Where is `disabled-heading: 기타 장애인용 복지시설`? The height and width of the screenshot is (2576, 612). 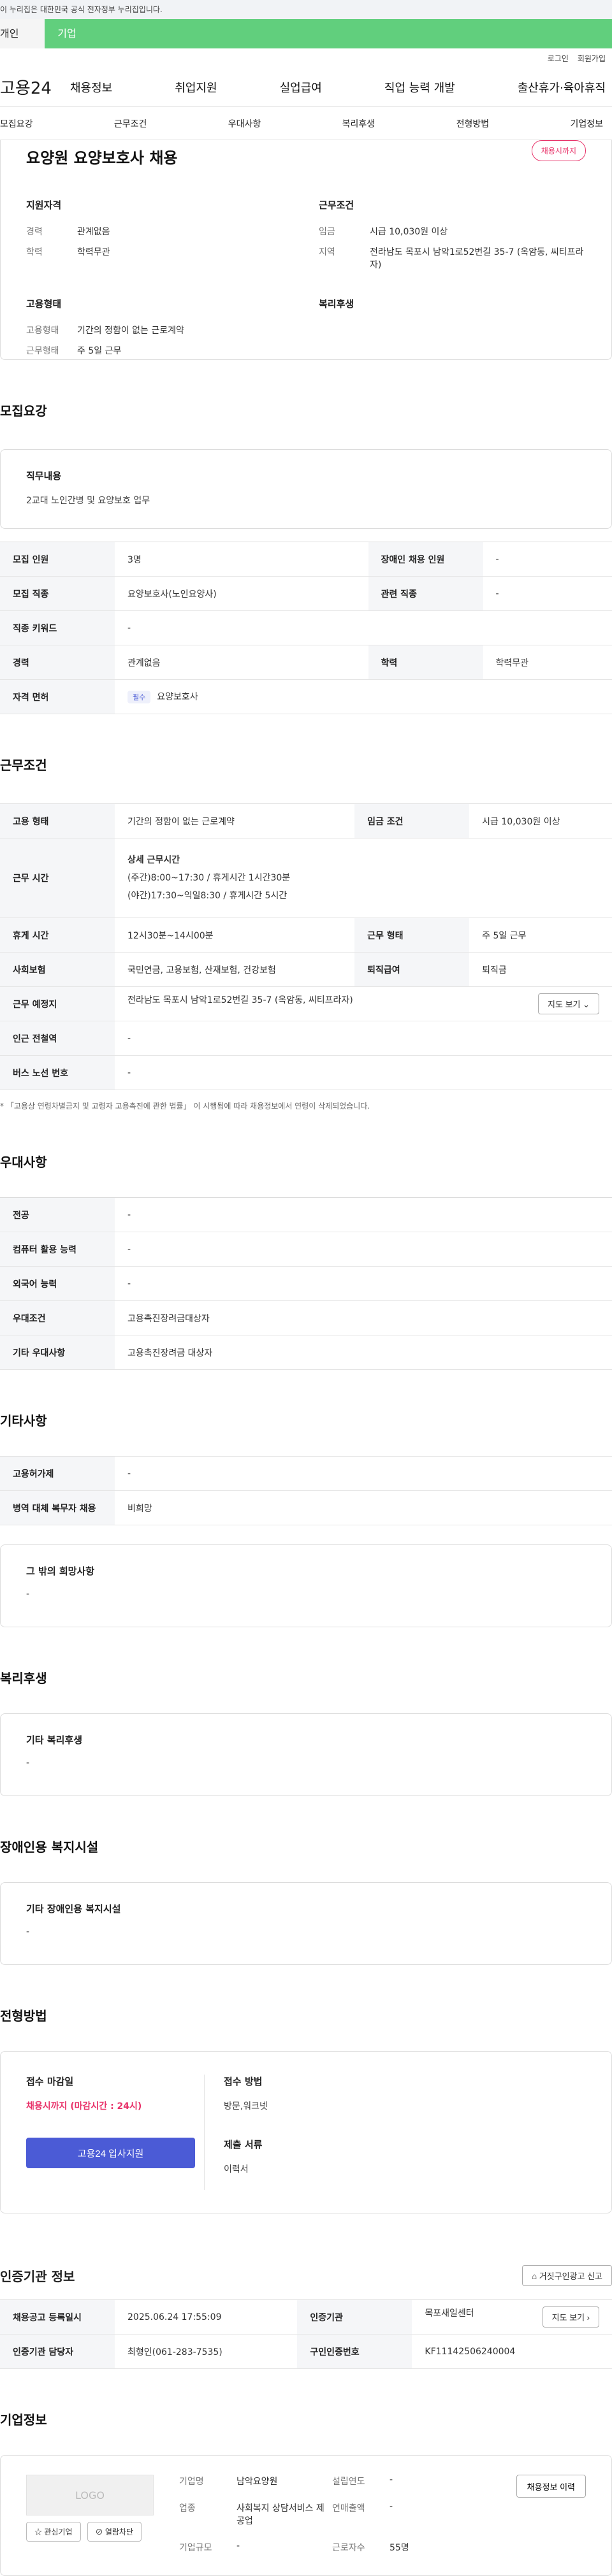 disabled-heading: 기타 장애인용 복지시설 is located at coordinates (73, 1909).